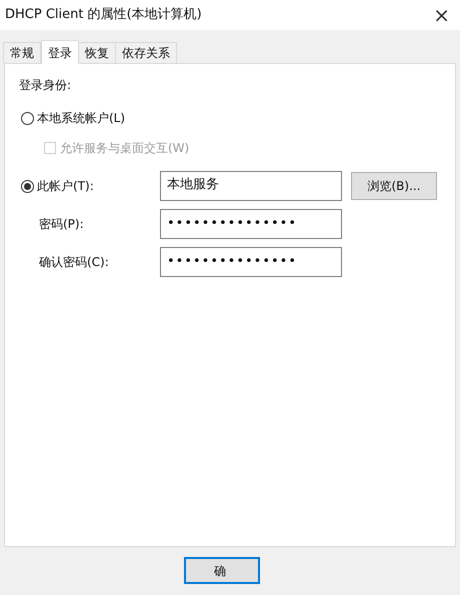 This screenshot has width=460, height=595. What do you see at coordinates (103, 15) in the screenshot?
I see `window-title: DHCP Client 的属性(本地计算机)` at bounding box center [103, 15].